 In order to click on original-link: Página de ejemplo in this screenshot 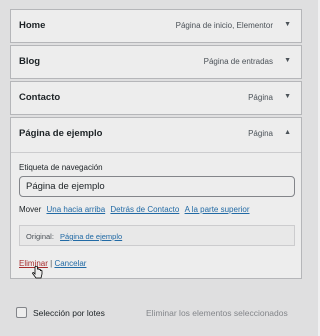, I will do `click(91, 236)`.